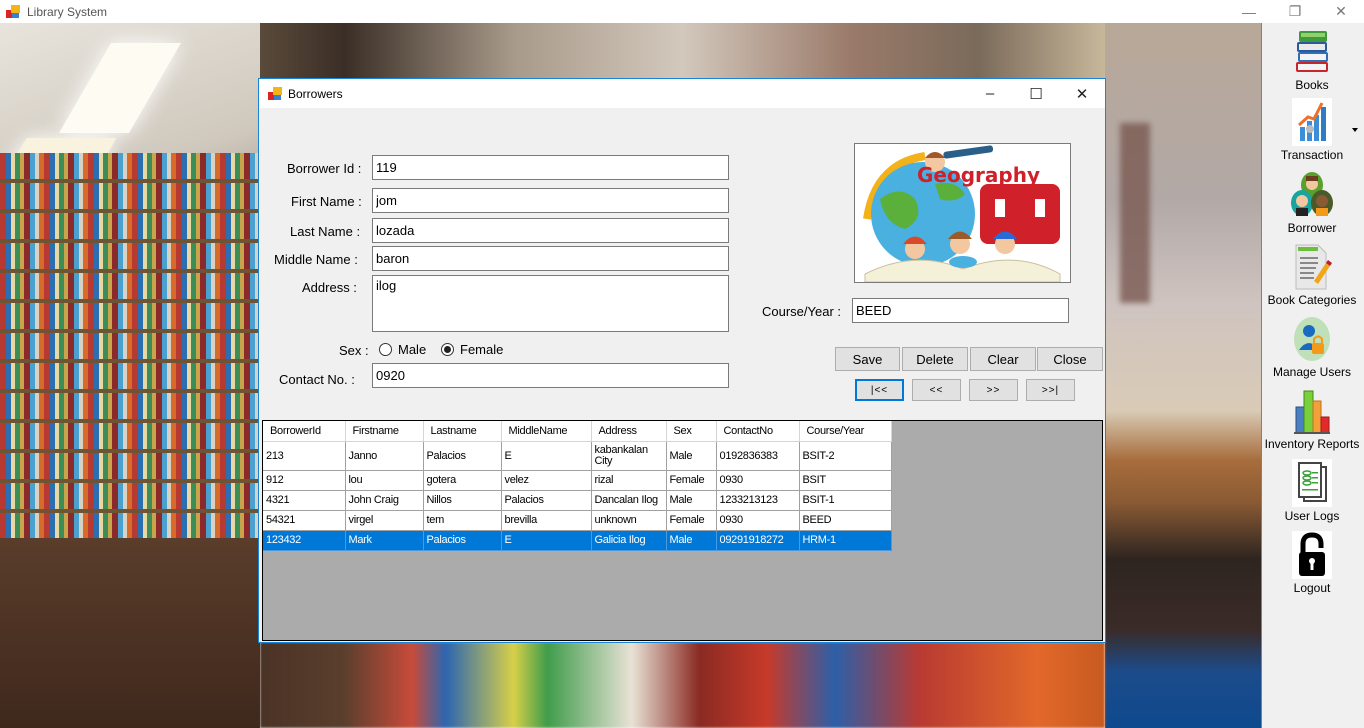 The image size is (1364, 728). I want to click on user-lock-icon, so click(1312, 339).